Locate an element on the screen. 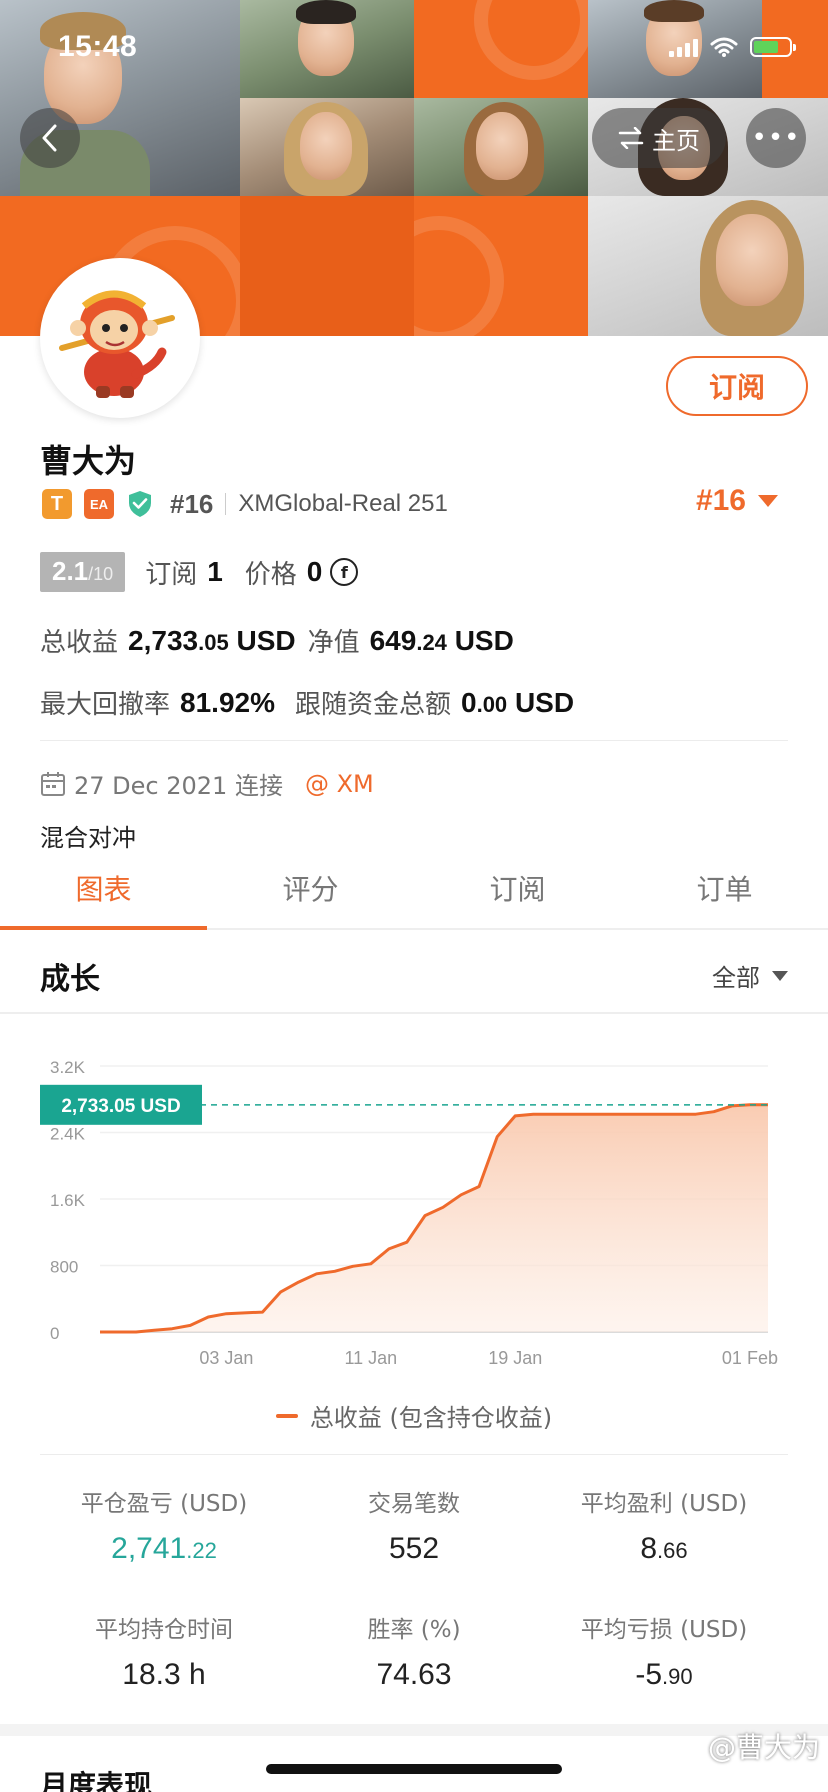  connect-row: 27 Dec 2021 连接 @ XM is located at coordinates (207, 783).